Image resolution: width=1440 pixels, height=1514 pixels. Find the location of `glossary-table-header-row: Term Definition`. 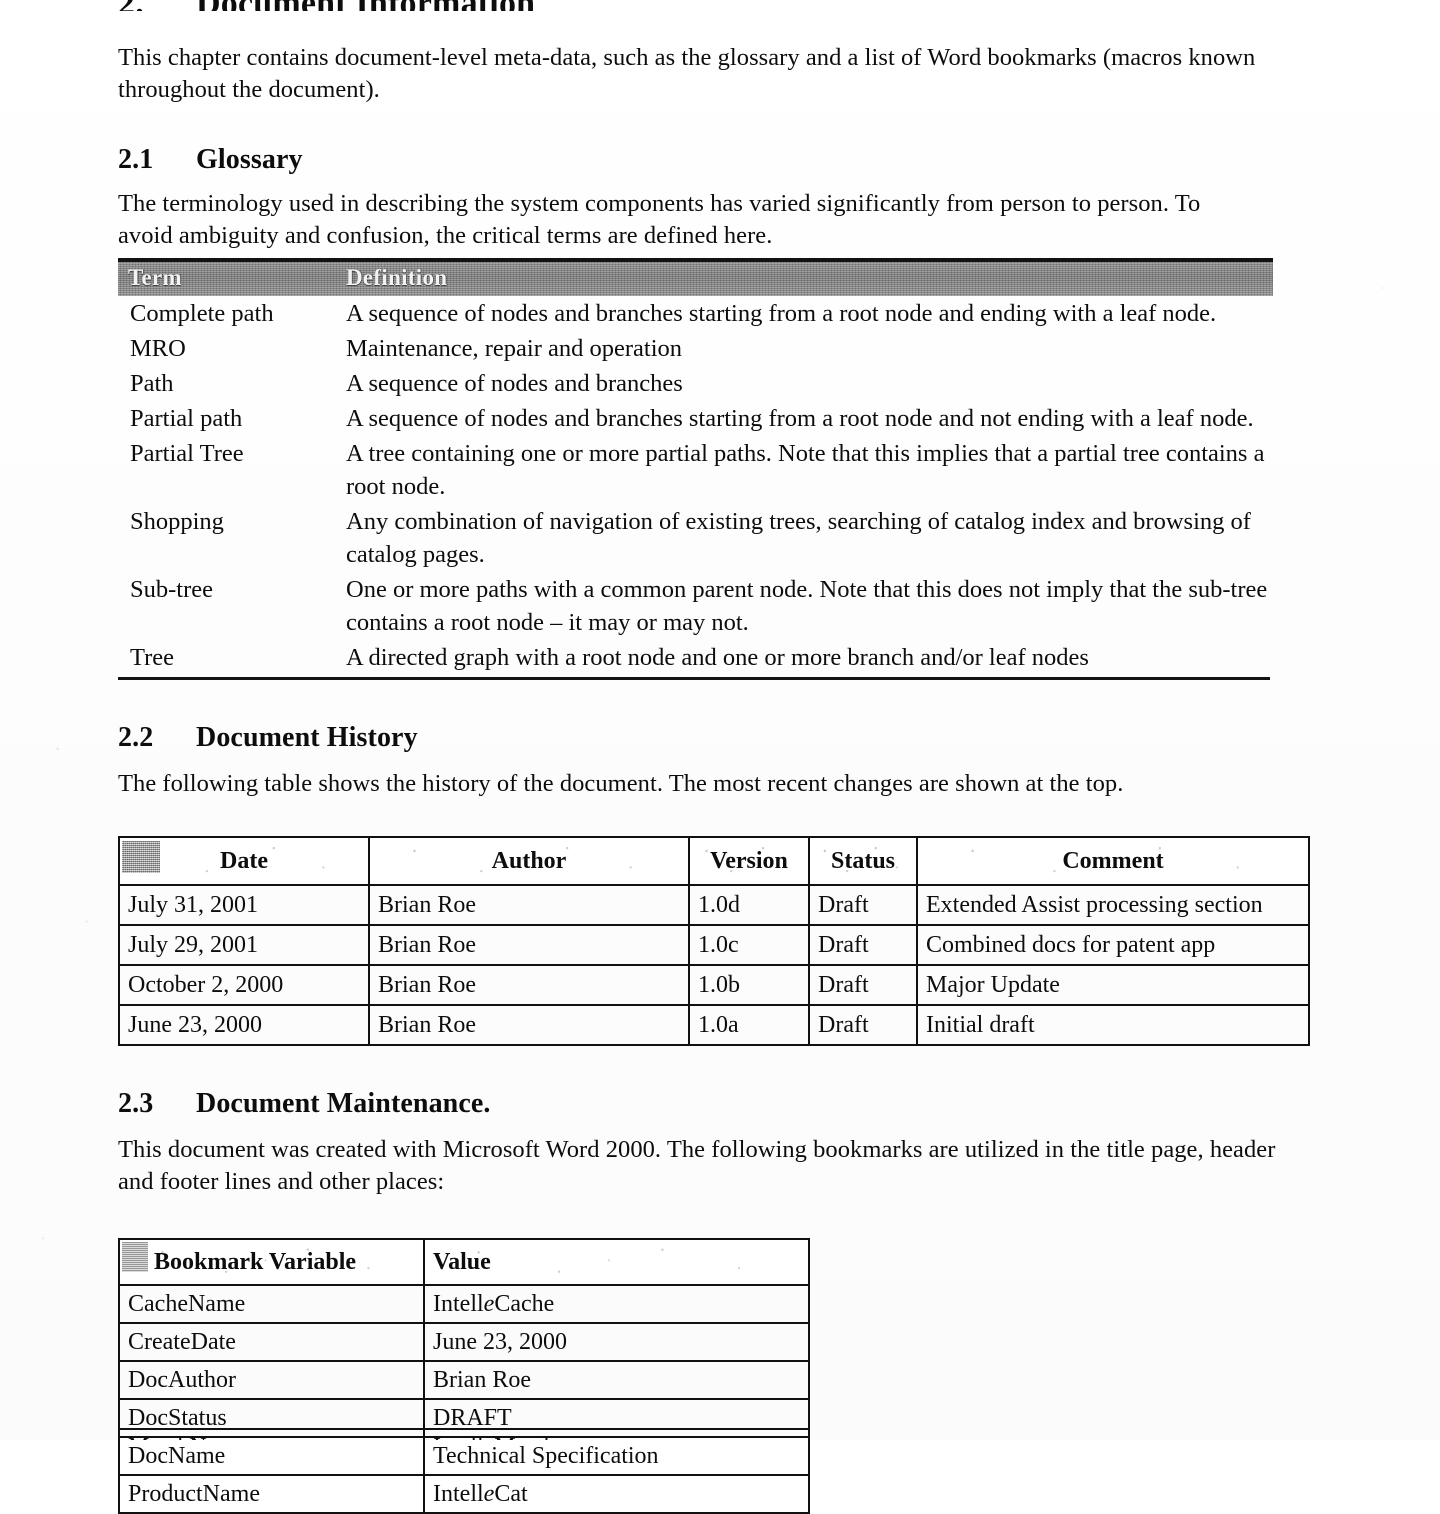

glossary-table-header-row: Term Definition is located at coordinates (695, 277).